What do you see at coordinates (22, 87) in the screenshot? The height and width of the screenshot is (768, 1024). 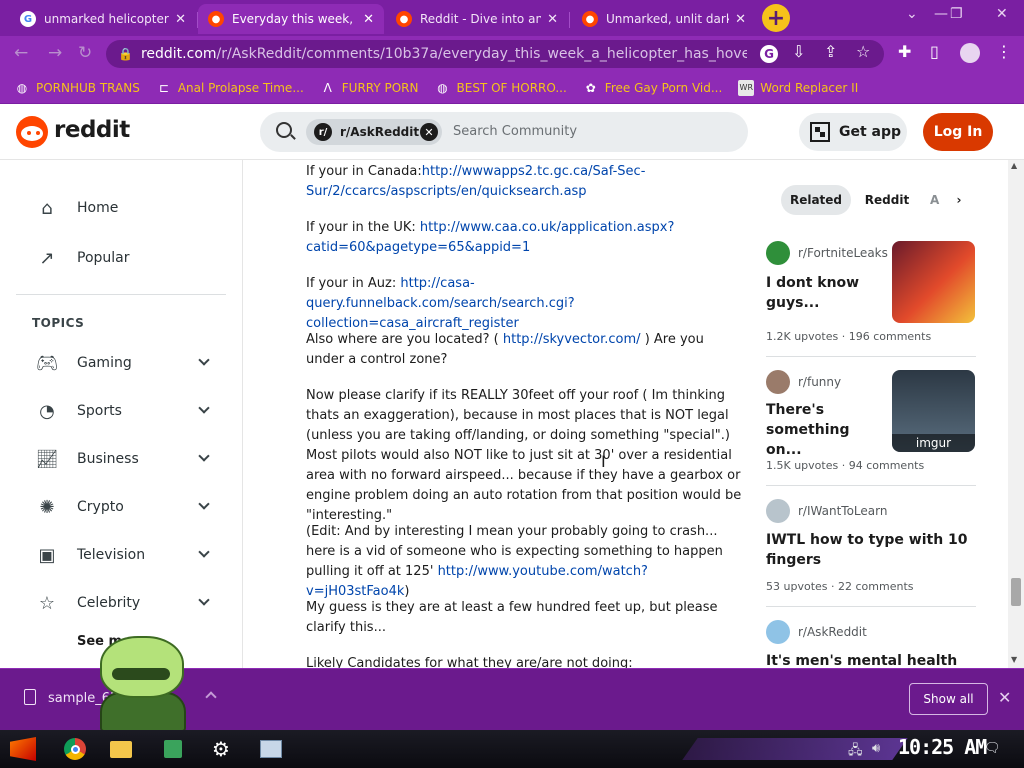 I see `globe-icon: ◍` at bounding box center [22, 87].